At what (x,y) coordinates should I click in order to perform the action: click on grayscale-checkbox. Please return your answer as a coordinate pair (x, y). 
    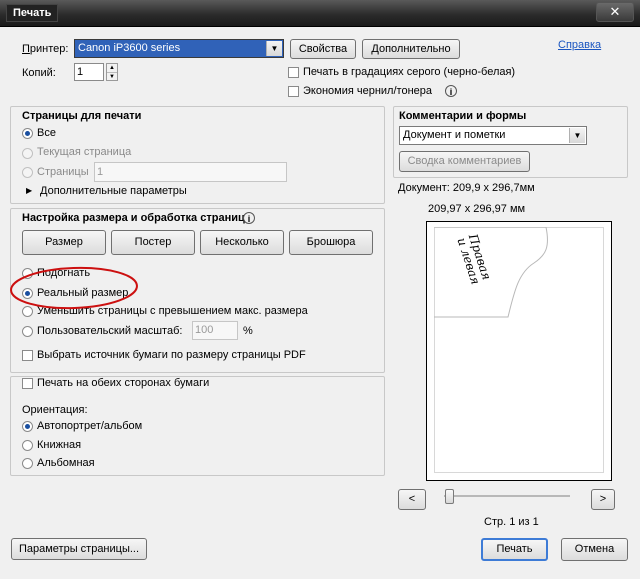
    Looking at the image, I should click on (293, 72).